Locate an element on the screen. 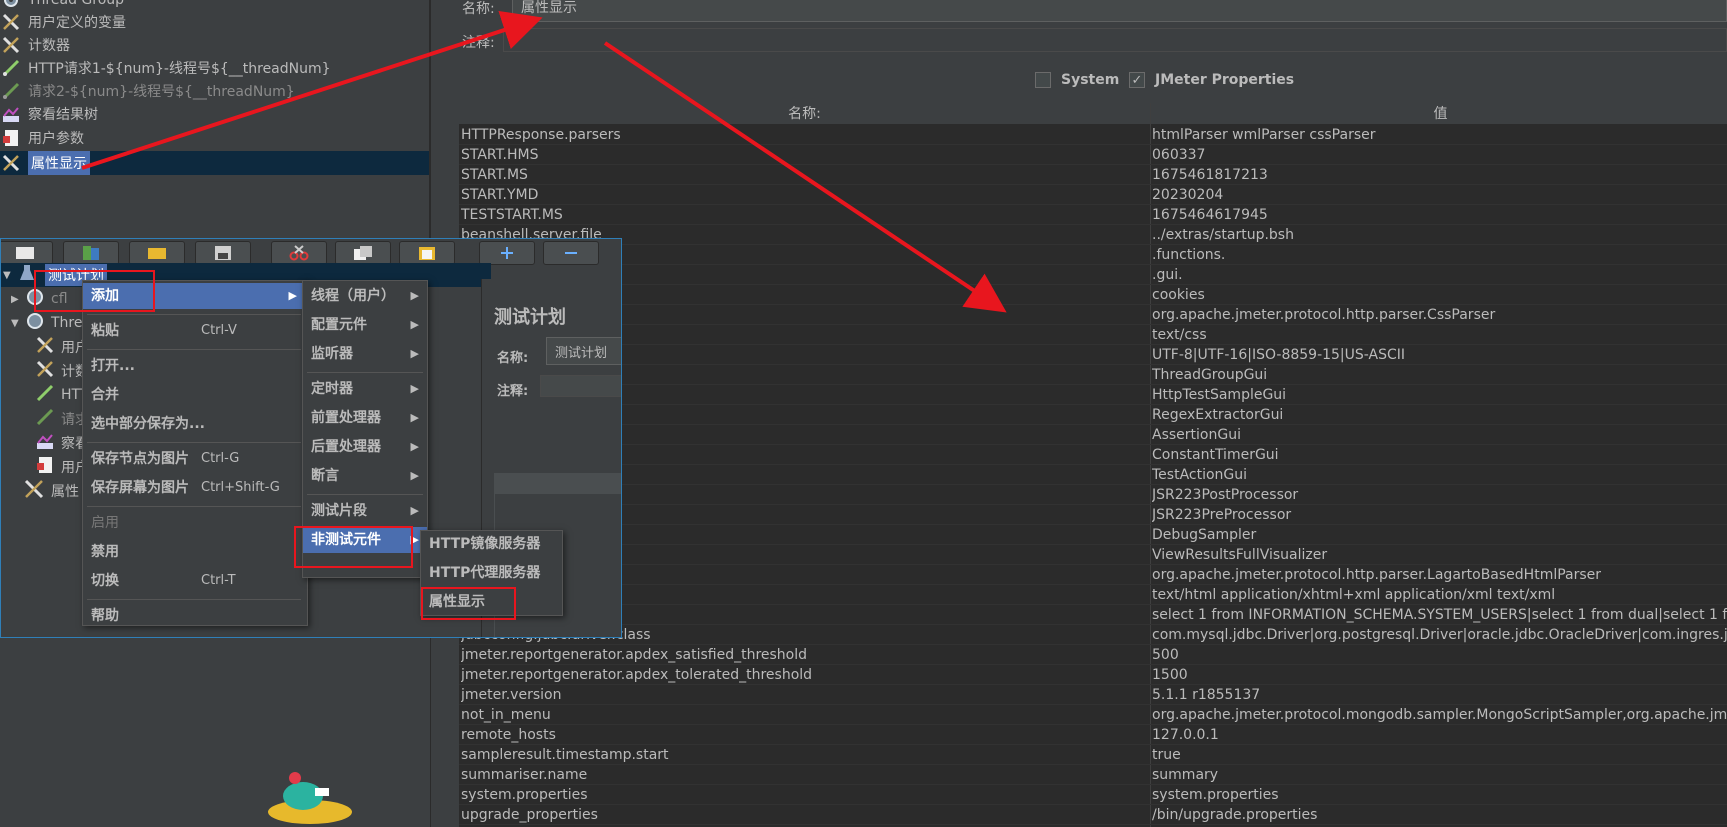 Image resolution: width=1727 pixels, height=827 pixels. table-row: TESTSTART.MS 1675464617945 is located at coordinates (1093, 215).